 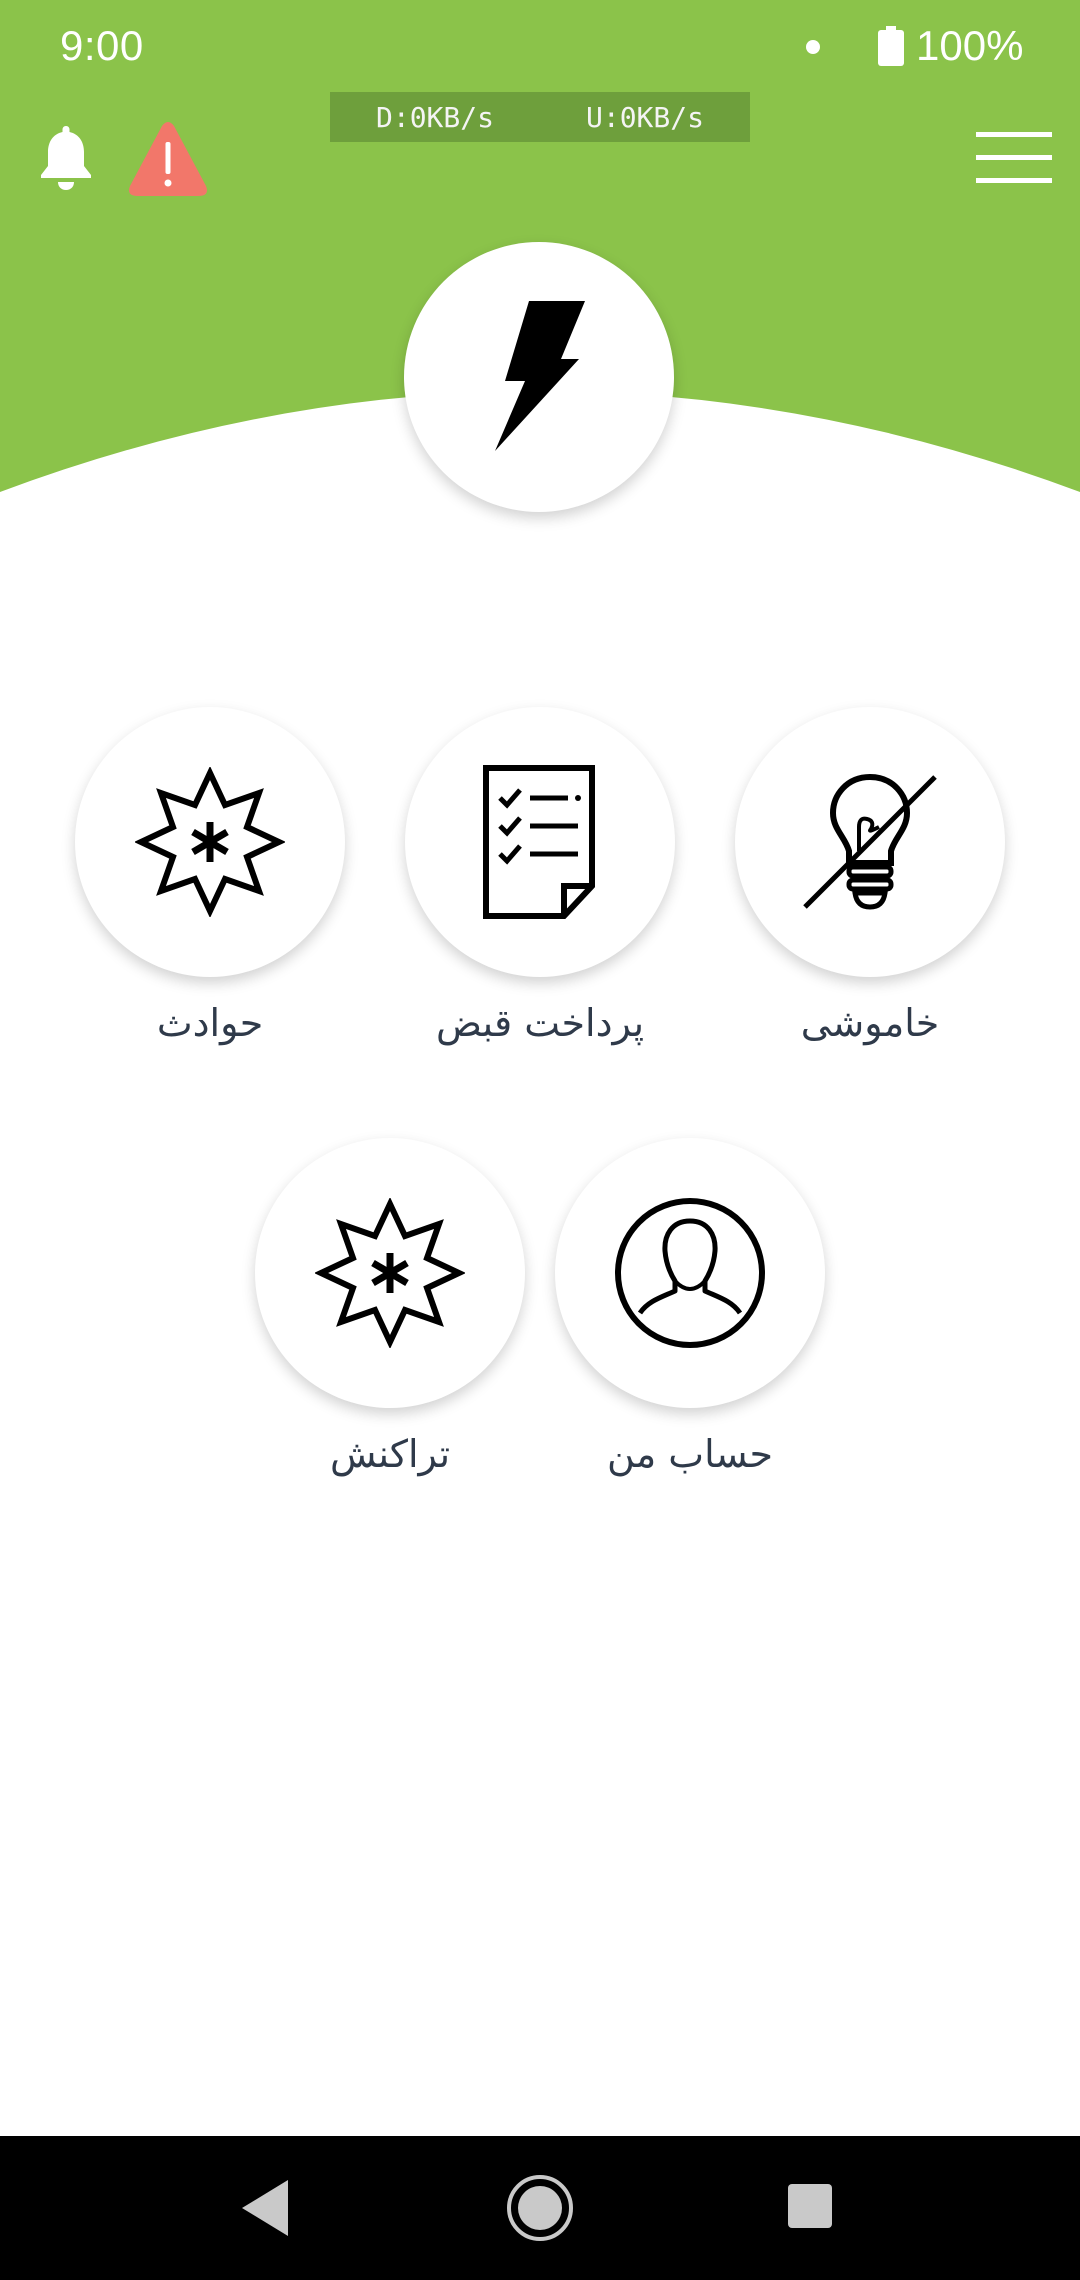 What do you see at coordinates (690, 1454) in the screenshot?
I see `tile-my-account-label: حساب من` at bounding box center [690, 1454].